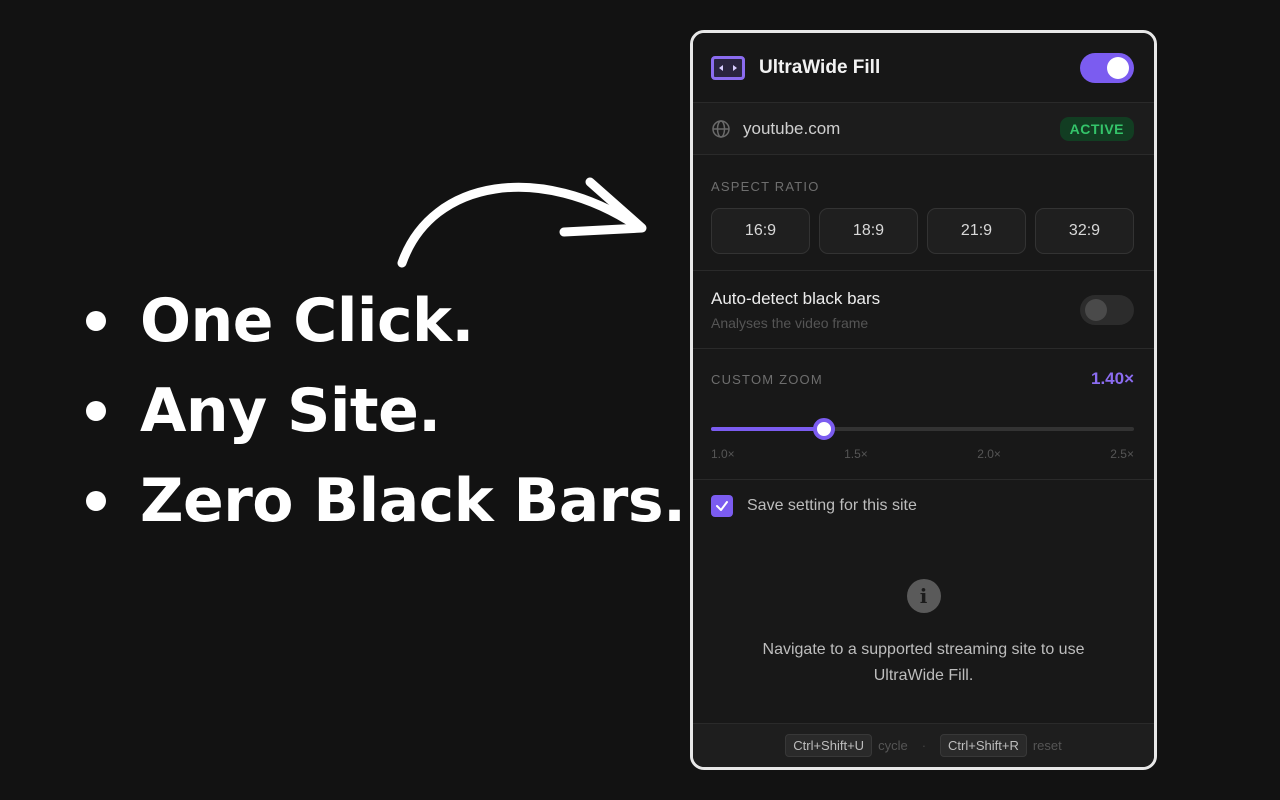  I want to click on ratio-button-32-9: 32:9, so click(1084, 231).